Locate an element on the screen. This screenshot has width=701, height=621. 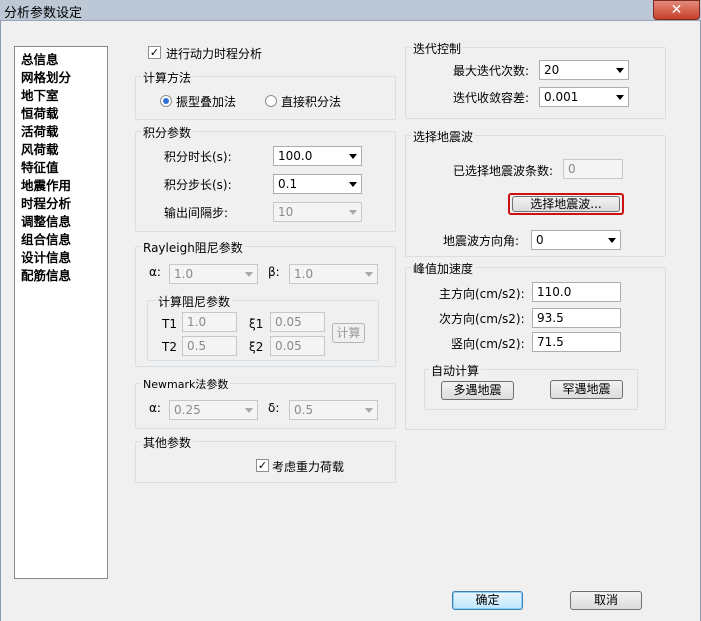
max-iter-label: 最大迭代次数: is located at coordinates (491, 71).